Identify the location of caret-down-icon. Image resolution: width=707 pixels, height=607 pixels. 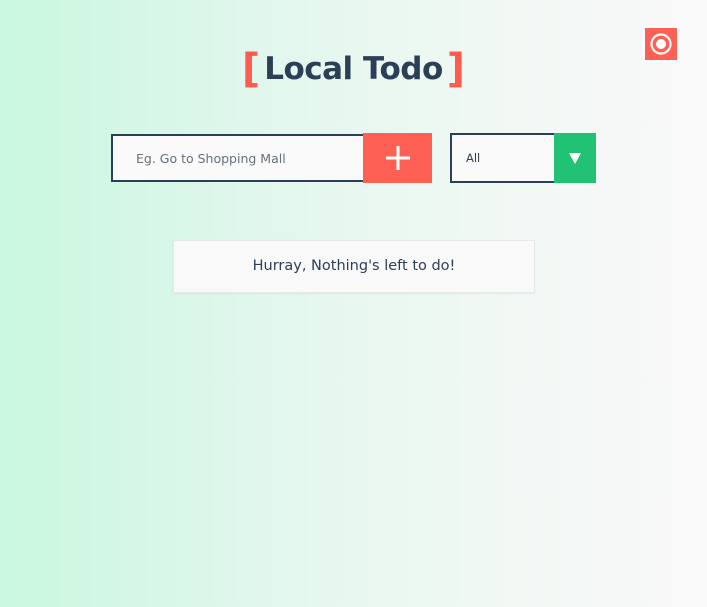
(575, 158).